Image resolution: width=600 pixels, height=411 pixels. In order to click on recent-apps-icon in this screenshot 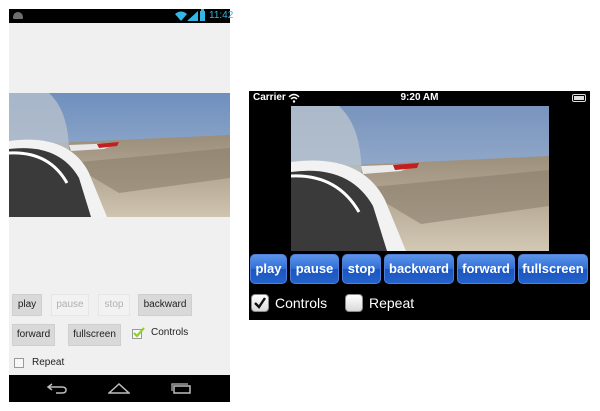, I will do `click(181, 388)`.